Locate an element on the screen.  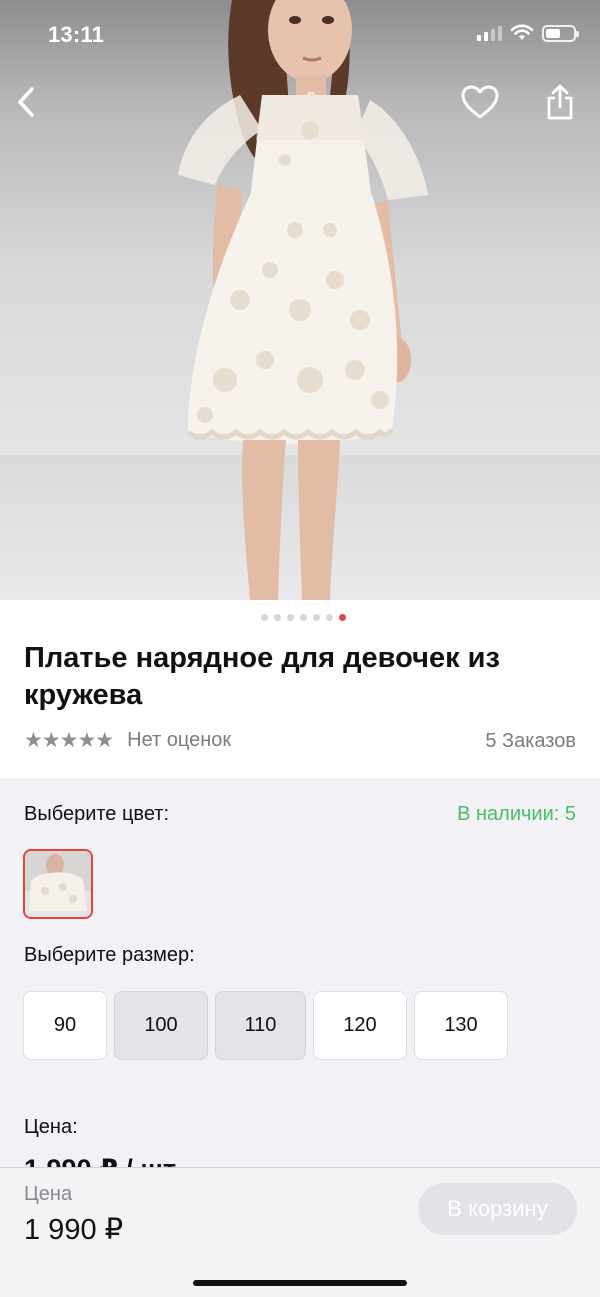
pager-dot-active is located at coordinates (342, 617).